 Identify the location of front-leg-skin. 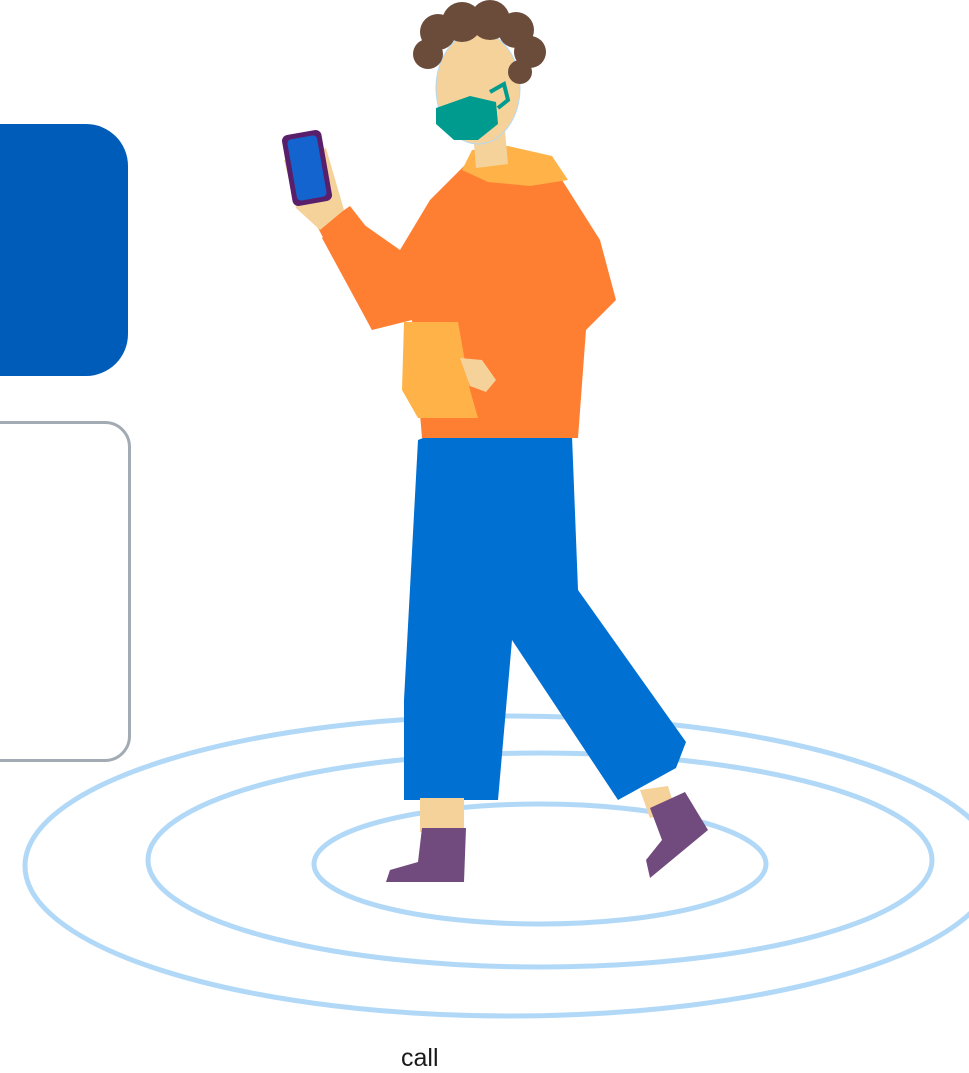
(442, 815).